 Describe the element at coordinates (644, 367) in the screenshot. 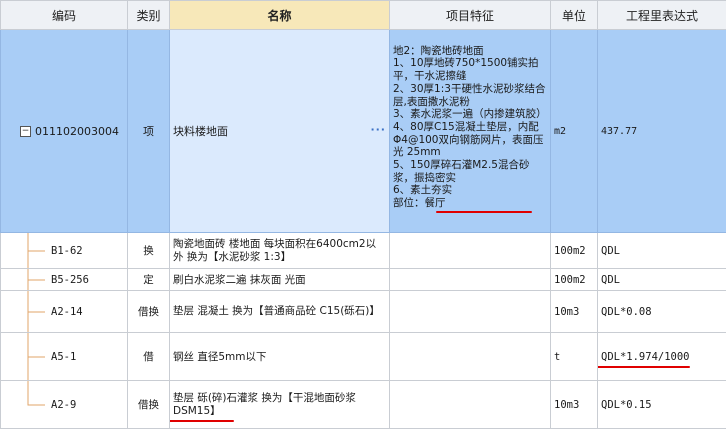

I see `annotation-underline-steel` at that location.